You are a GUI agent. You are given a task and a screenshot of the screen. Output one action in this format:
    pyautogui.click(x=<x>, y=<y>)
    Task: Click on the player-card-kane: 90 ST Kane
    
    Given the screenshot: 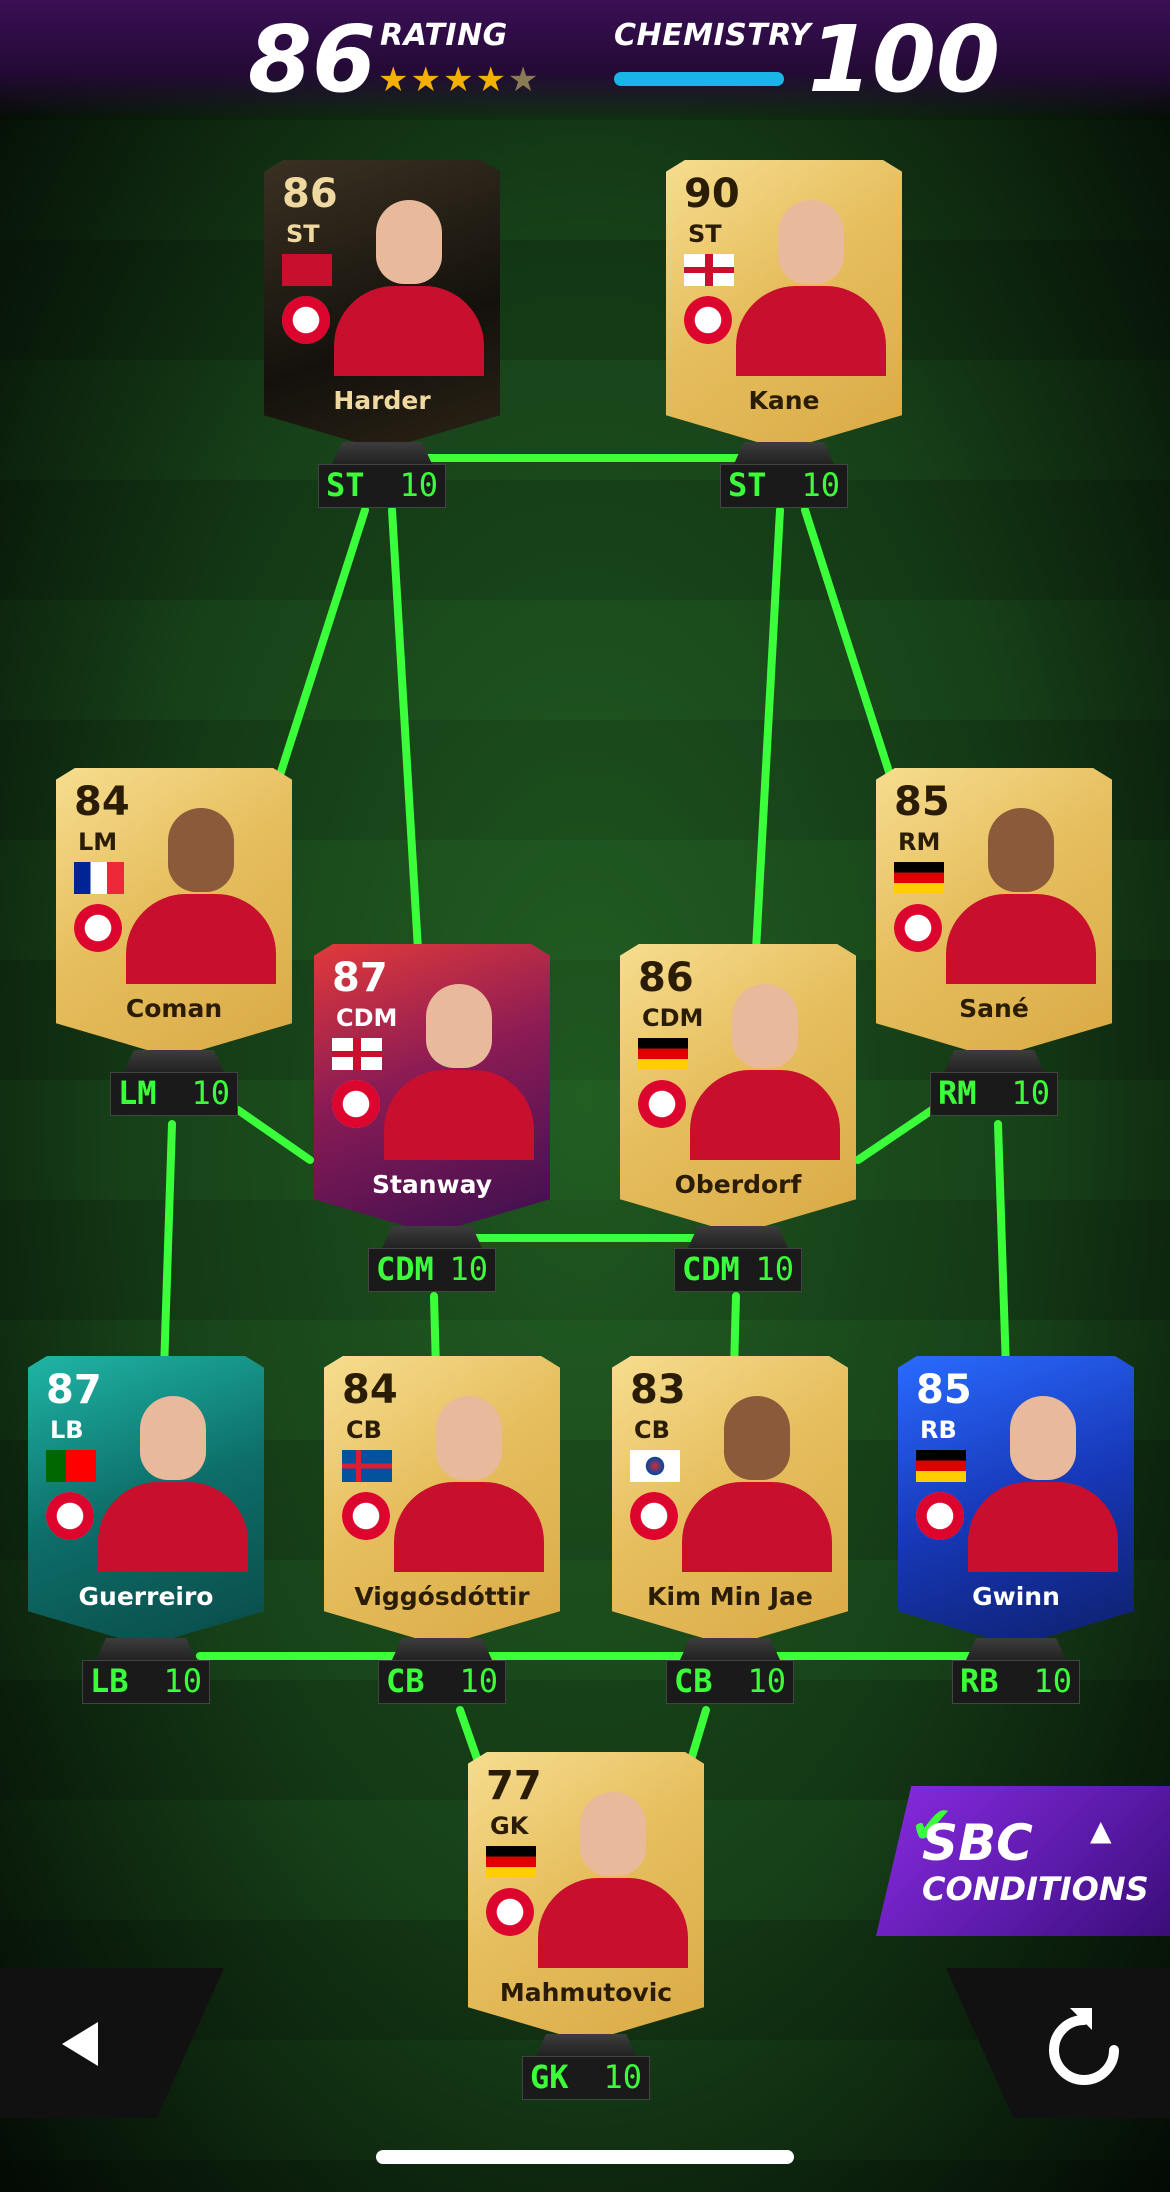 What is the action you would take?
    pyautogui.click(x=784, y=305)
    